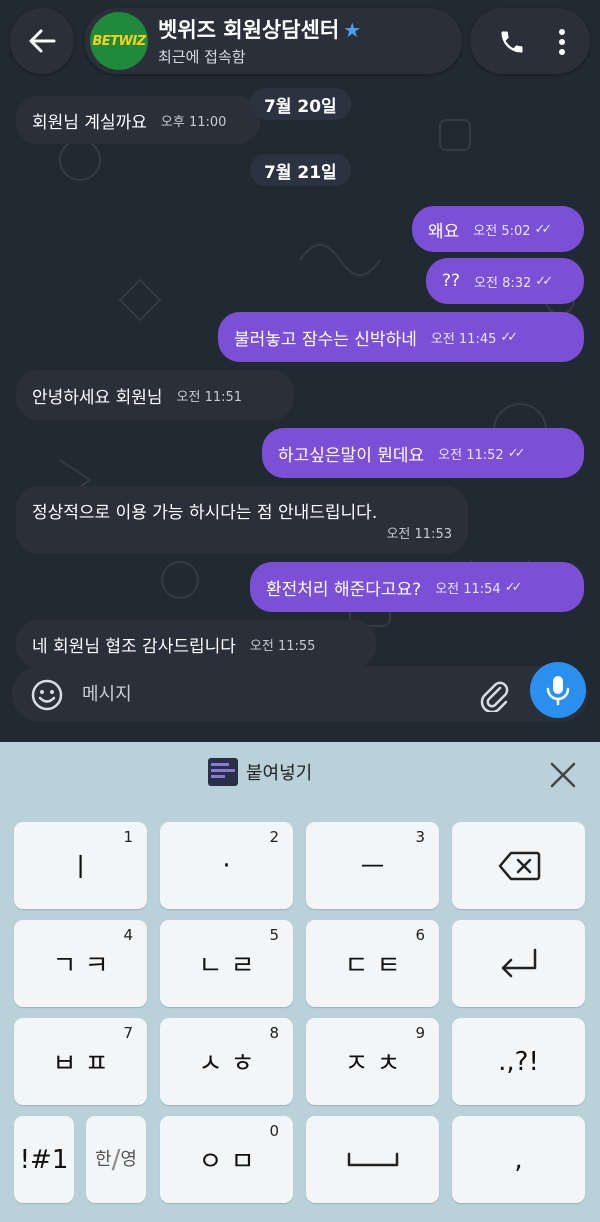 The height and width of the screenshot is (1222, 600). Describe the element at coordinates (351, 455) in the screenshot. I see `message-text: 하고싶은말이 뭔데요` at that location.